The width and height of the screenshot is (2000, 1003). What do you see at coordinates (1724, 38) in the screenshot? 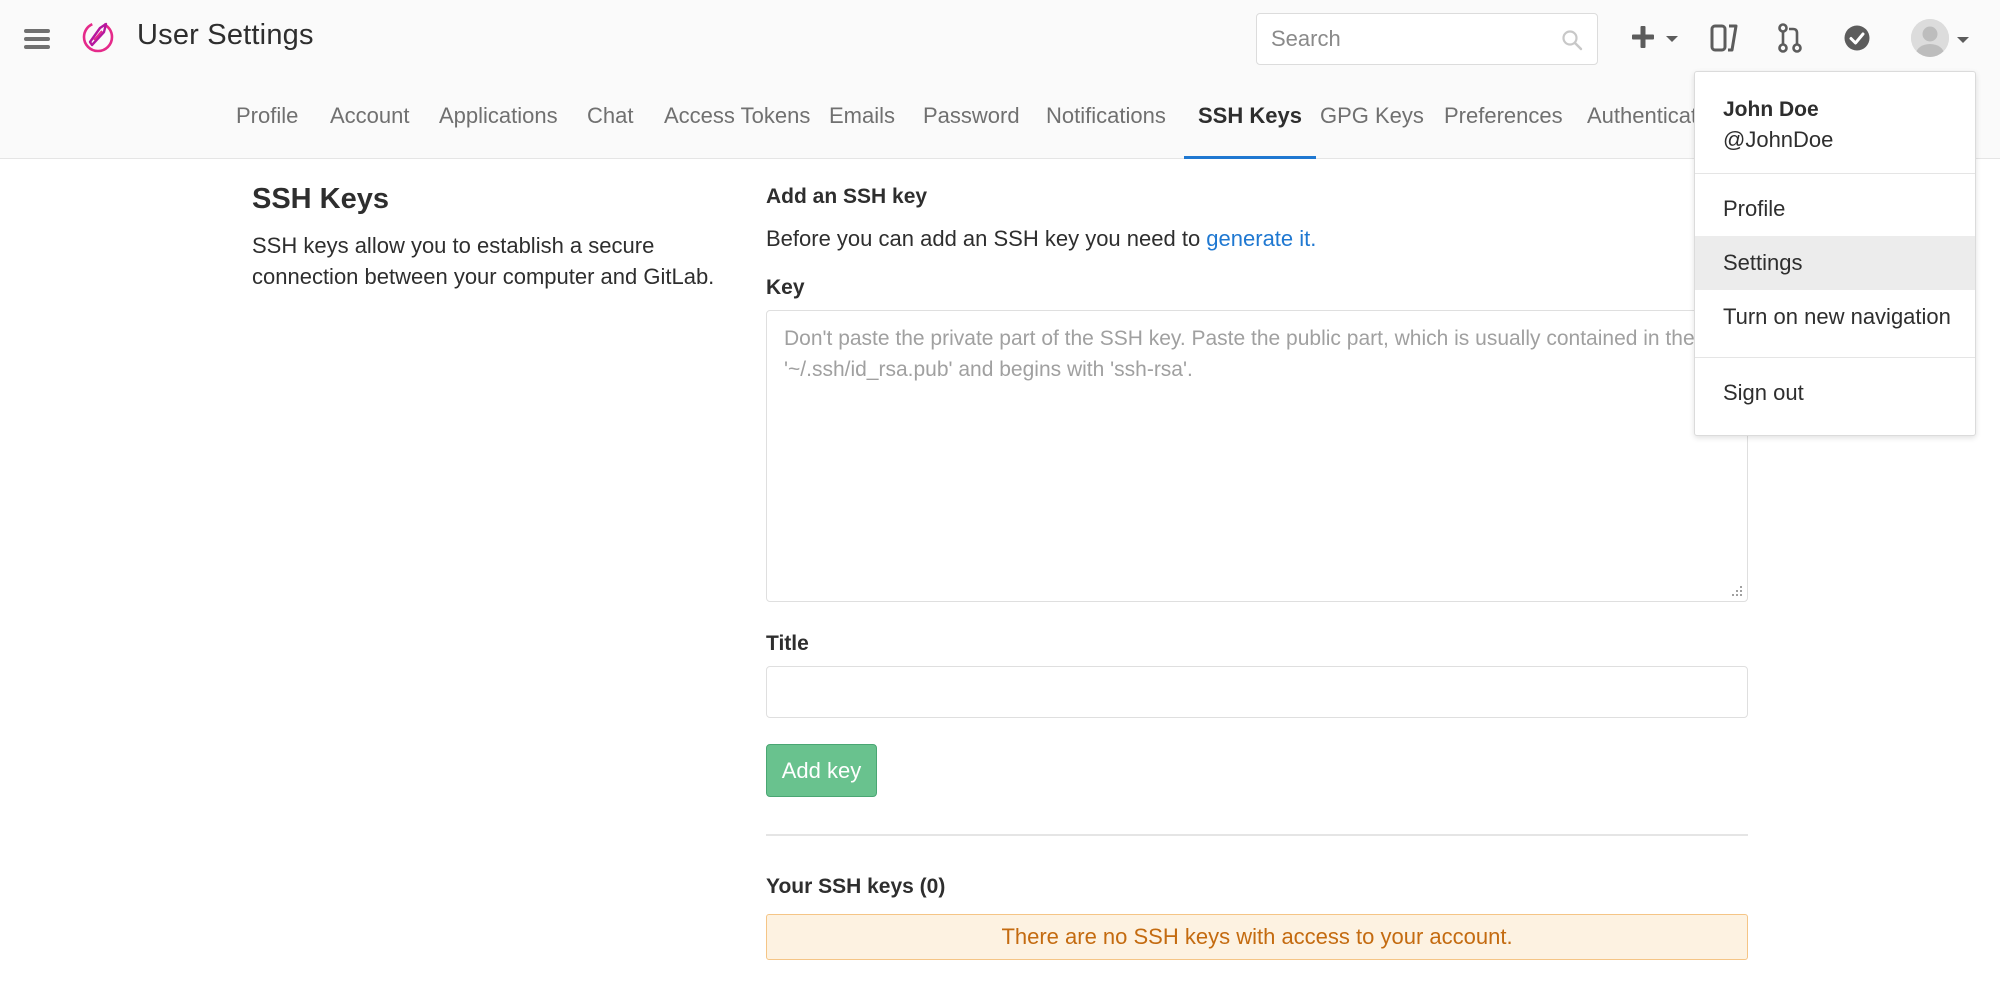
I see `layout-panel-icon` at bounding box center [1724, 38].